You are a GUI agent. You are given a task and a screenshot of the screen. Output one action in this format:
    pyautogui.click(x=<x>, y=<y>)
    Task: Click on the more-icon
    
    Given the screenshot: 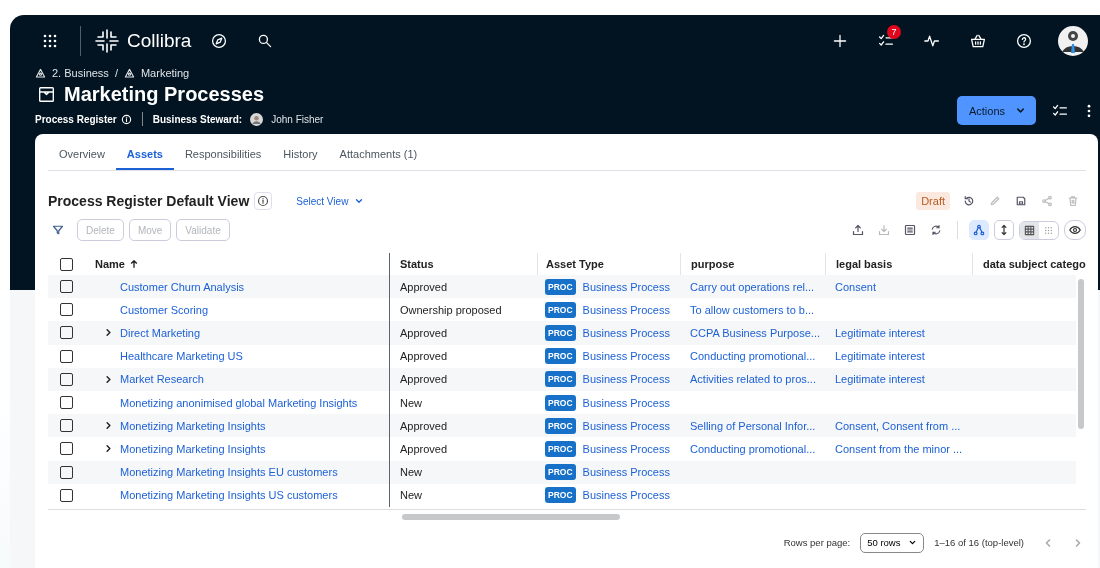 What is the action you would take?
    pyautogui.click(x=1089, y=111)
    